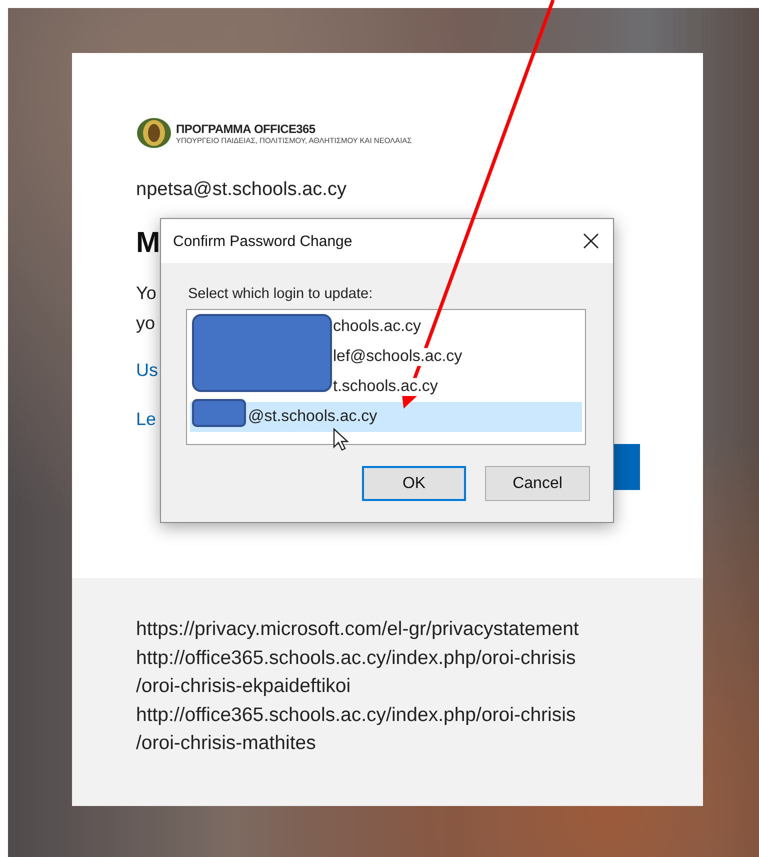 Image resolution: width=759 pixels, height=857 pixels. What do you see at coordinates (342, 440) in the screenshot?
I see `mouse-pointer-icon` at bounding box center [342, 440].